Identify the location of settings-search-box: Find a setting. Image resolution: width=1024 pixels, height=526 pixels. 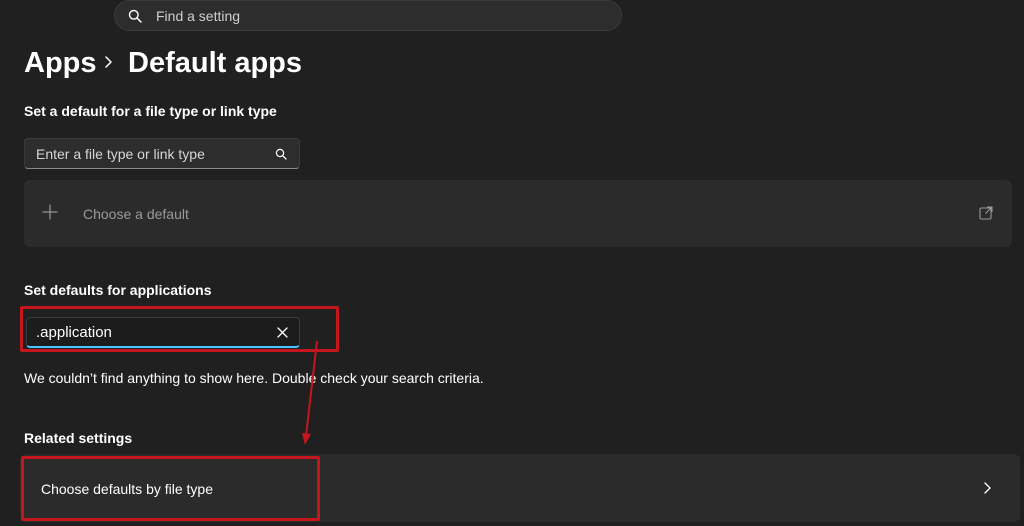
(368, 15).